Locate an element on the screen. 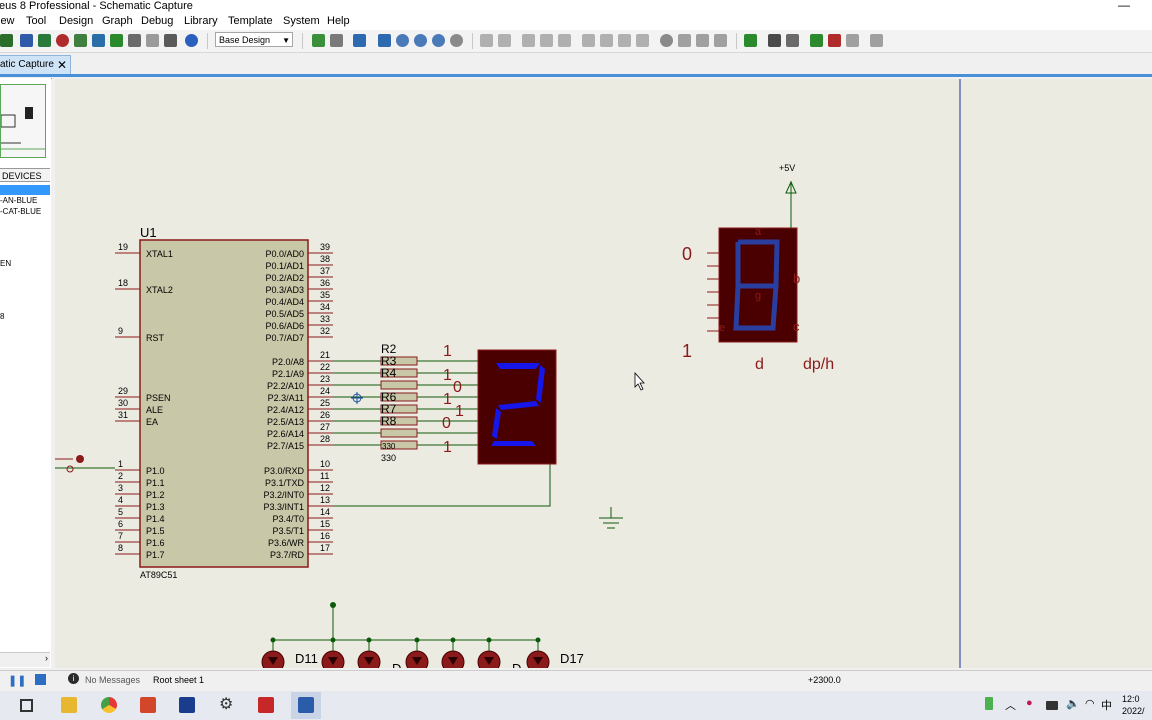 The height and width of the screenshot is (720, 1152). chevron-right-icon: › is located at coordinates (46, 658).